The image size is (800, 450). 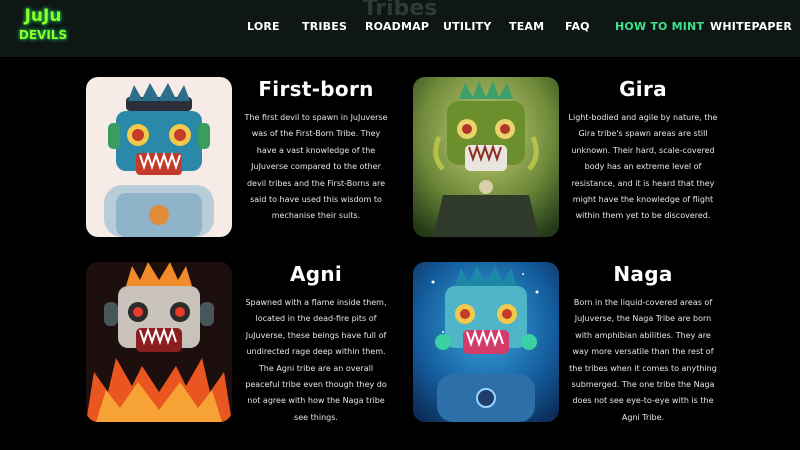 What do you see at coordinates (643, 89) in the screenshot?
I see `tribe-title-gira: Gira` at bounding box center [643, 89].